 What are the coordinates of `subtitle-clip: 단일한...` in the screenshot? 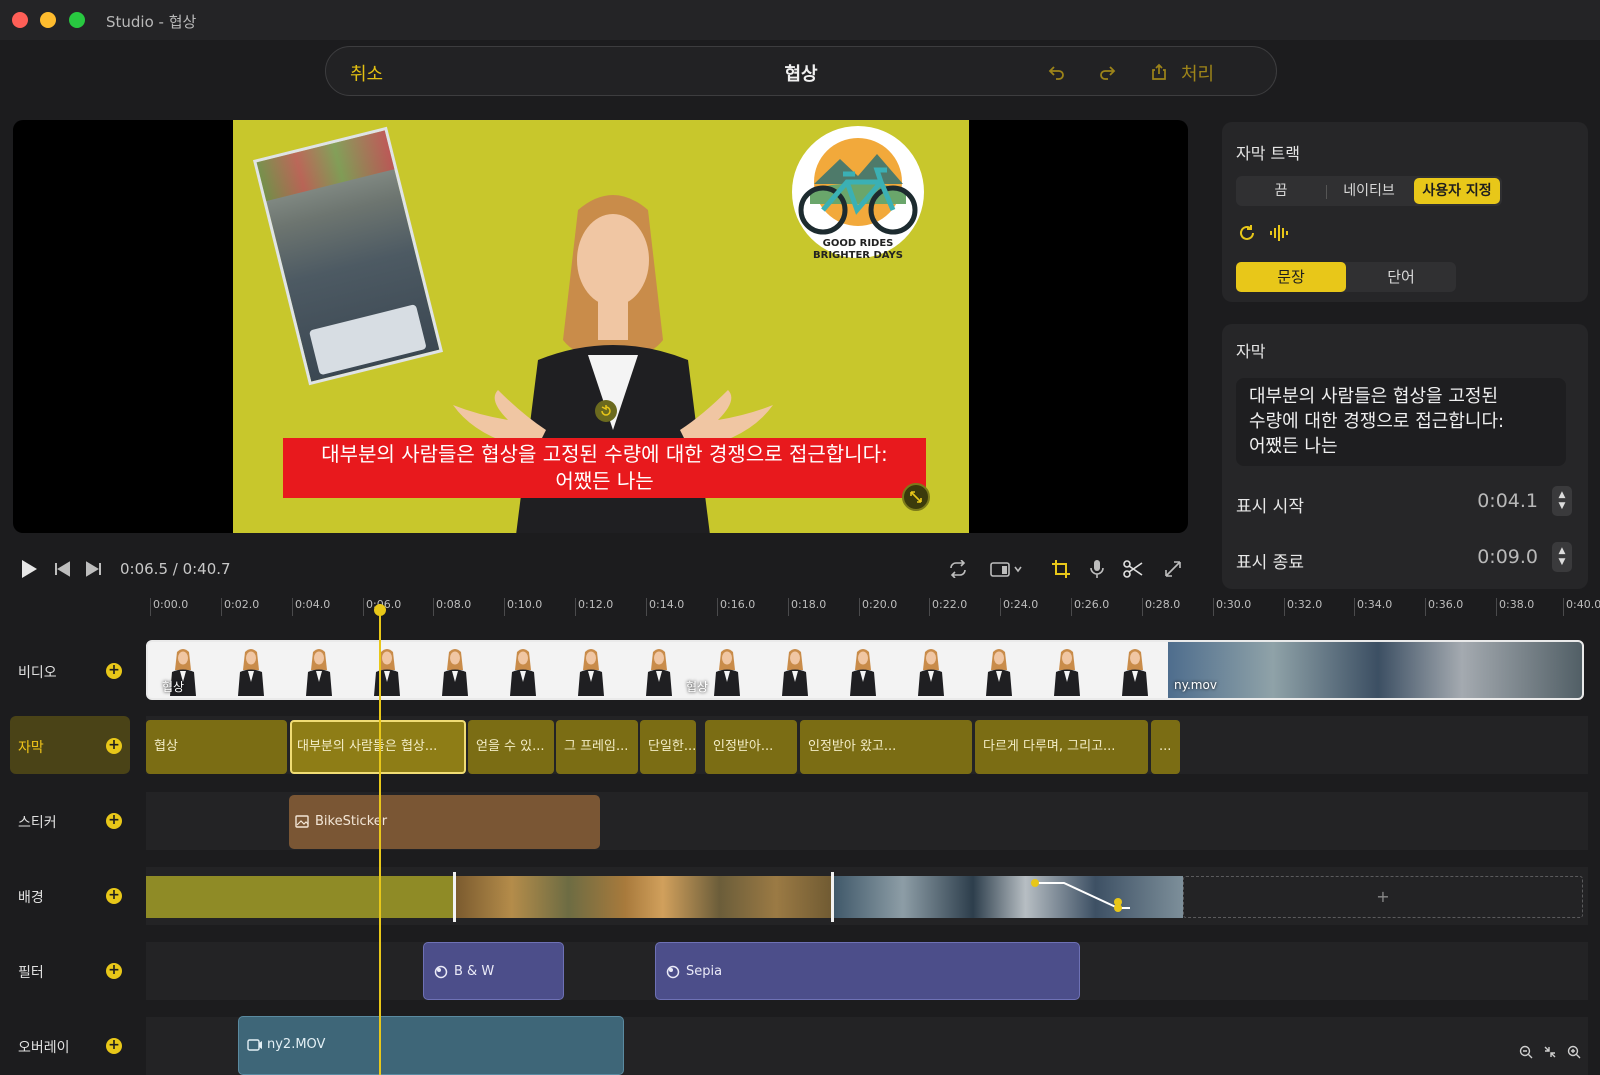 It's located at (668, 747).